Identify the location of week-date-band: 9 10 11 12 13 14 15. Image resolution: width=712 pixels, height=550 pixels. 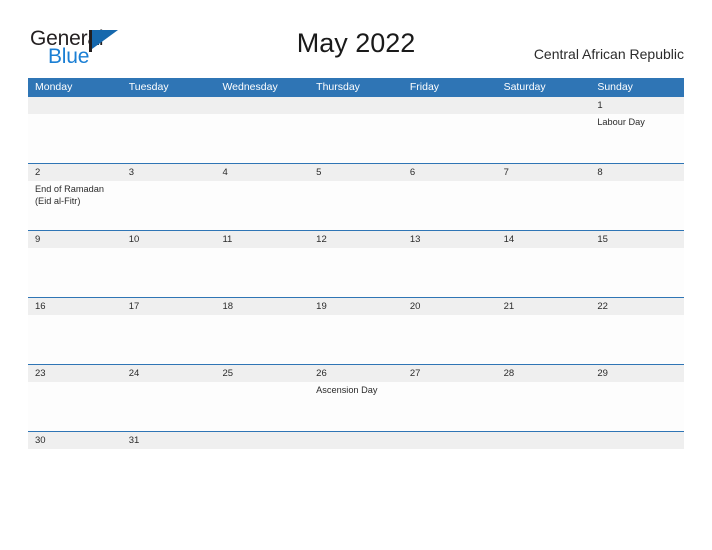
(356, 239).